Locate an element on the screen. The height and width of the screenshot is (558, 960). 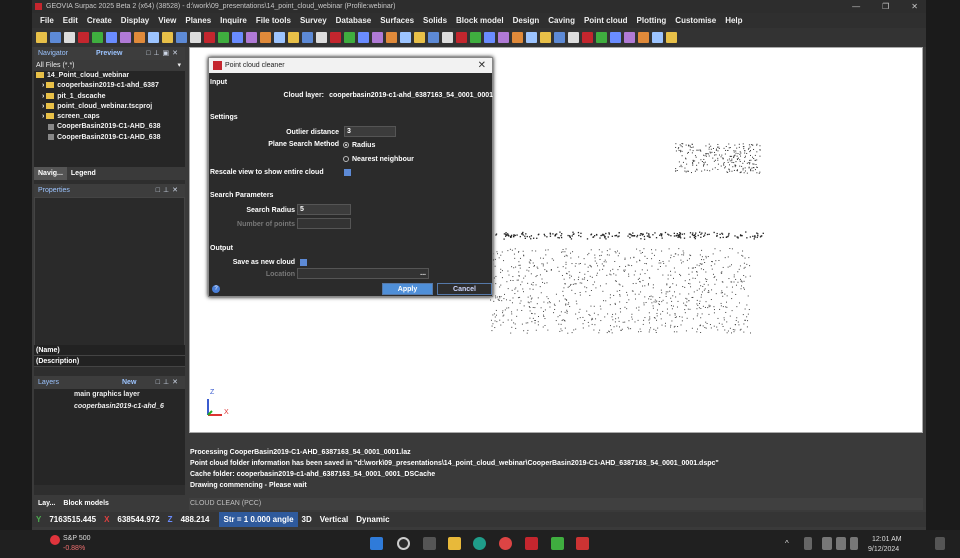
save-new-cloud-checkbox is located at coordinates (303, 262).